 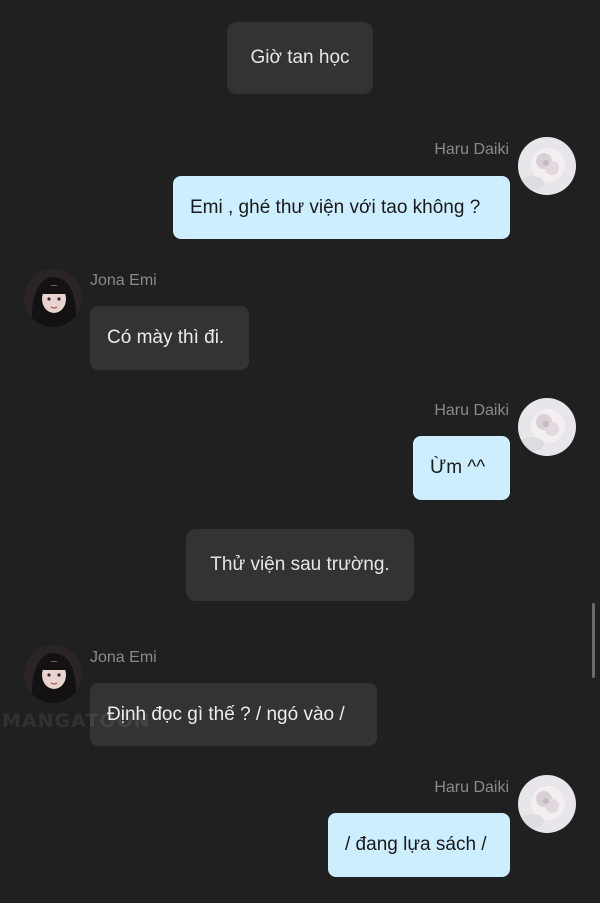 I want to click on message-bubble-outgoing: / đang lựa sách /, so click(x=419, y=845).